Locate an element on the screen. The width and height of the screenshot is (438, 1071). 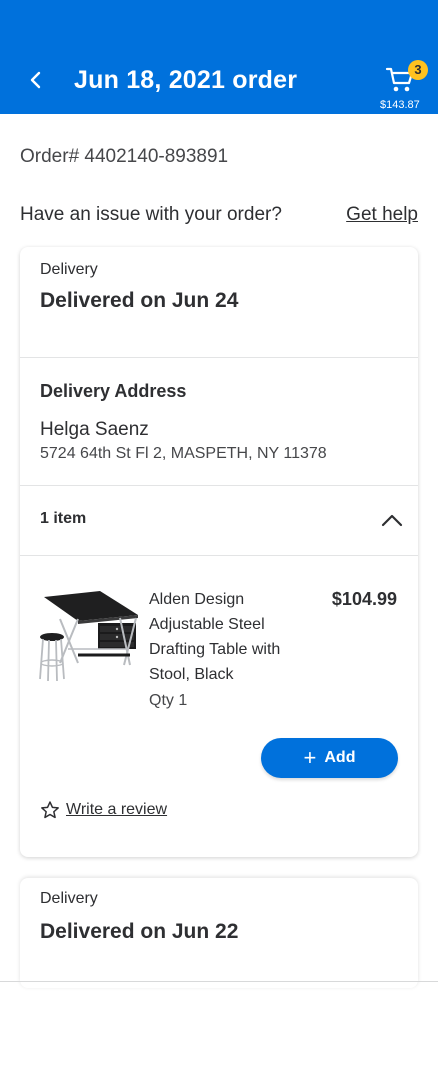
address-line: 5724 64th St Fl 2, MASPETH, NY 11378 is located at coordinates (183, 453).